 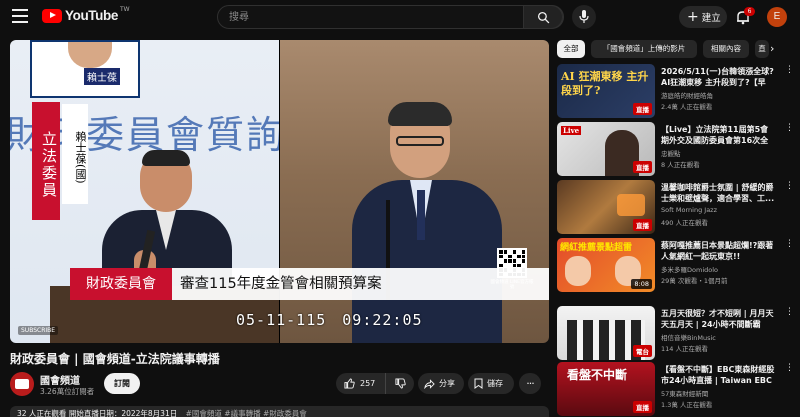 I want to click on create-button: + 建立, so click(x=703, y=17).